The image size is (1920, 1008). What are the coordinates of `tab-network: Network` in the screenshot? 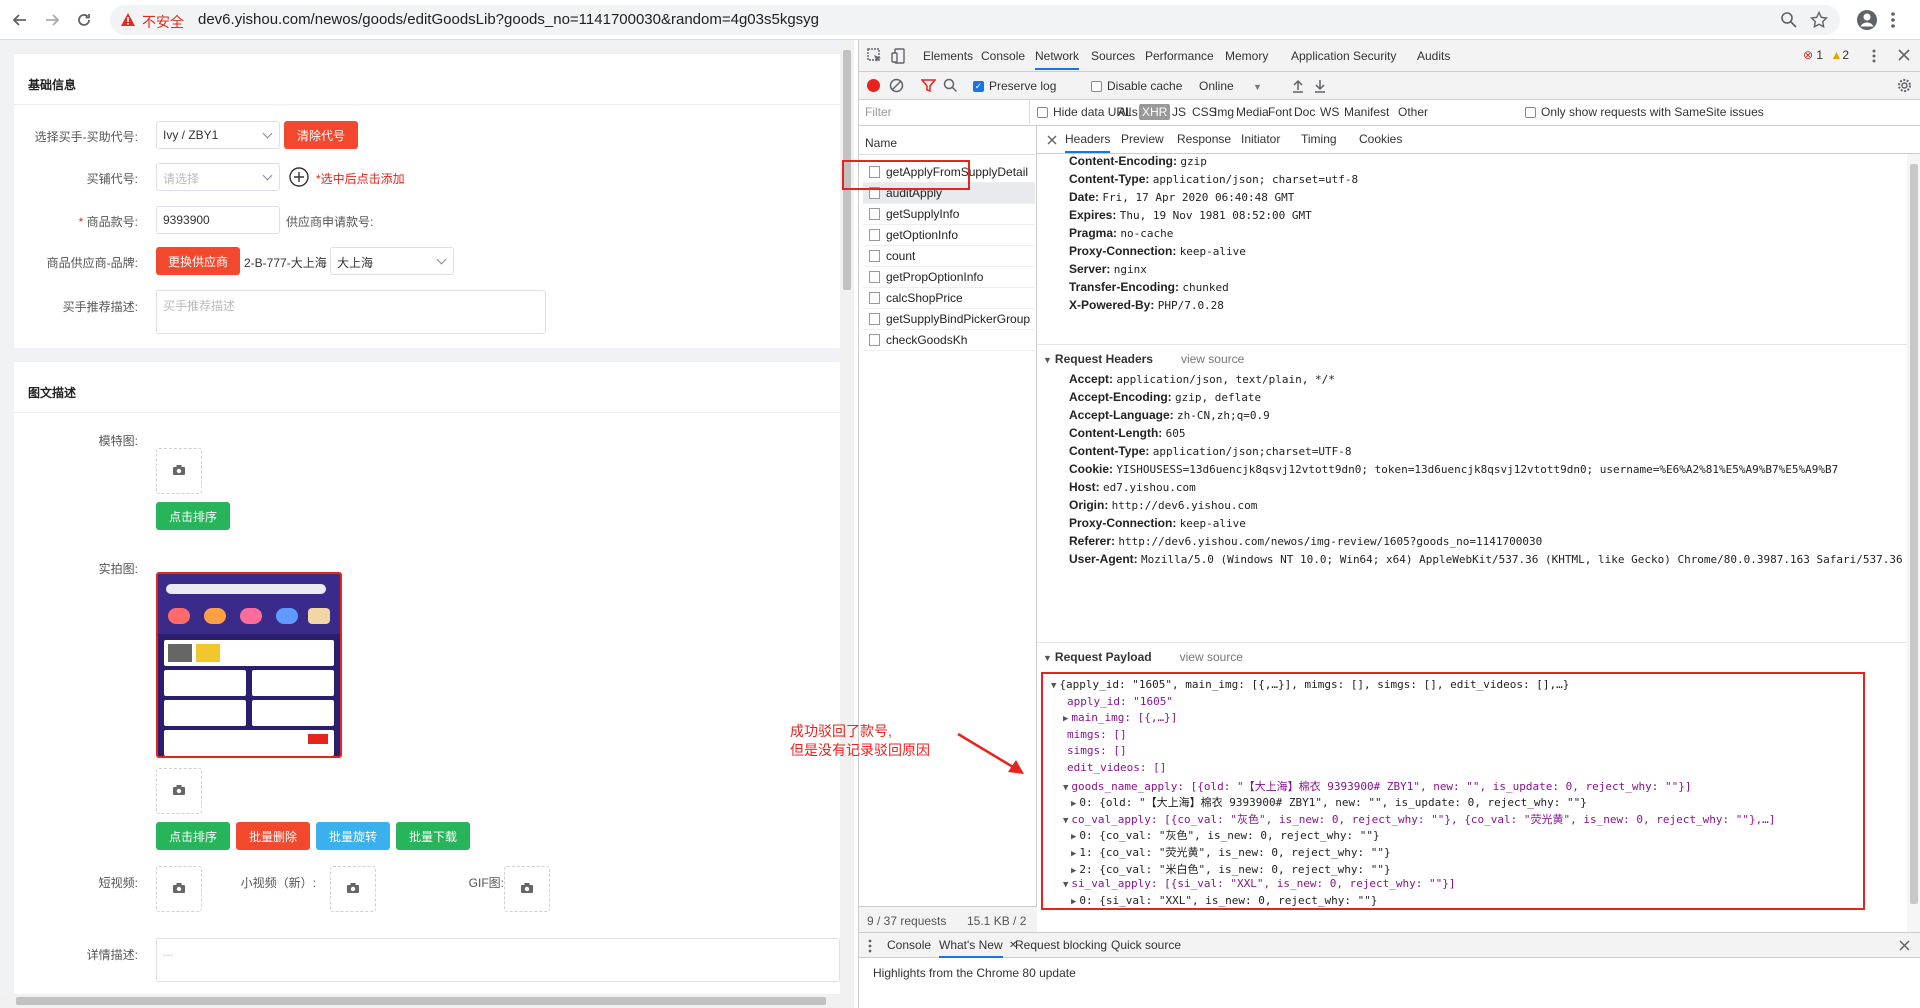 It's located at (1057, 56).